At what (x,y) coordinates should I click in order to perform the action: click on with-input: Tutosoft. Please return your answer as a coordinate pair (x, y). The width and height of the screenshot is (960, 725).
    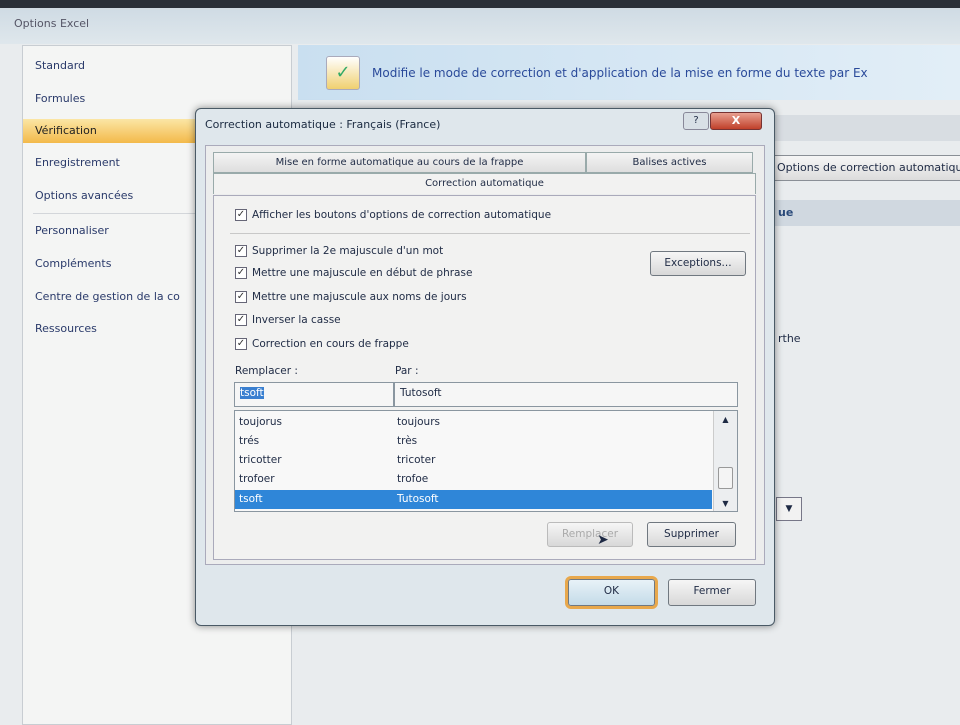
    Looking at the image, I should click on (566, 394).